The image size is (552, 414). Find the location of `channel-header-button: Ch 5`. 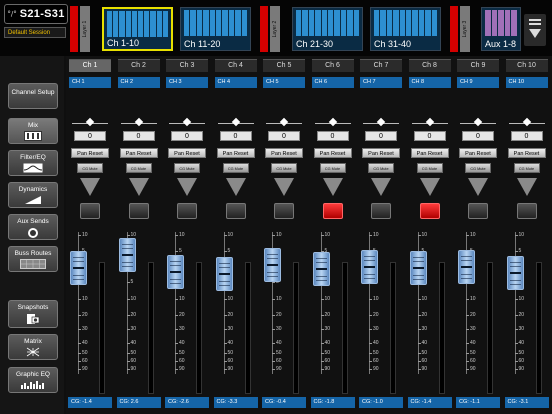

channel-header-button: Ch 5 is located at coordinates (284, 65).